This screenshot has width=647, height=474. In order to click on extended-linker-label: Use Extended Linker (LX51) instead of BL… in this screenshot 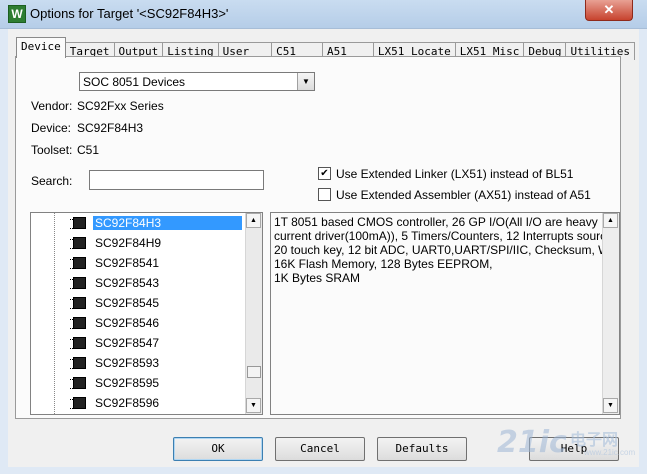, I will do `click(455, 174)`.